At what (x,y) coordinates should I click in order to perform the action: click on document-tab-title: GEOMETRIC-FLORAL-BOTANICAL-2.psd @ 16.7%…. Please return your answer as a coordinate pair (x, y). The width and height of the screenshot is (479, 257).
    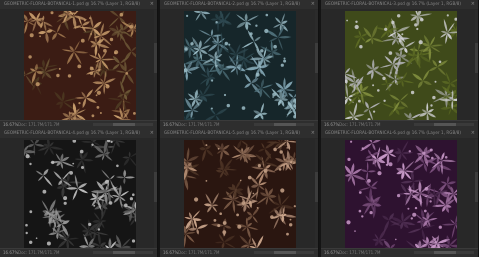
    Looking at the image, I should click on (232, 4).